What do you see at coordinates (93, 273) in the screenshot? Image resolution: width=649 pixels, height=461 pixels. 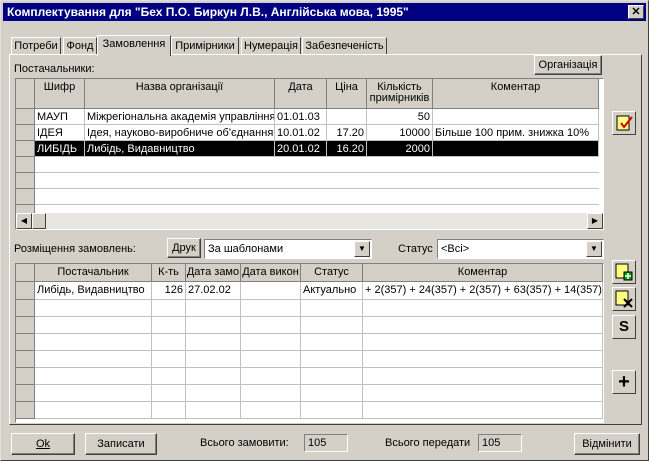 I see `col-header-supplier: Постачальник` at bounding box center [93, 273].